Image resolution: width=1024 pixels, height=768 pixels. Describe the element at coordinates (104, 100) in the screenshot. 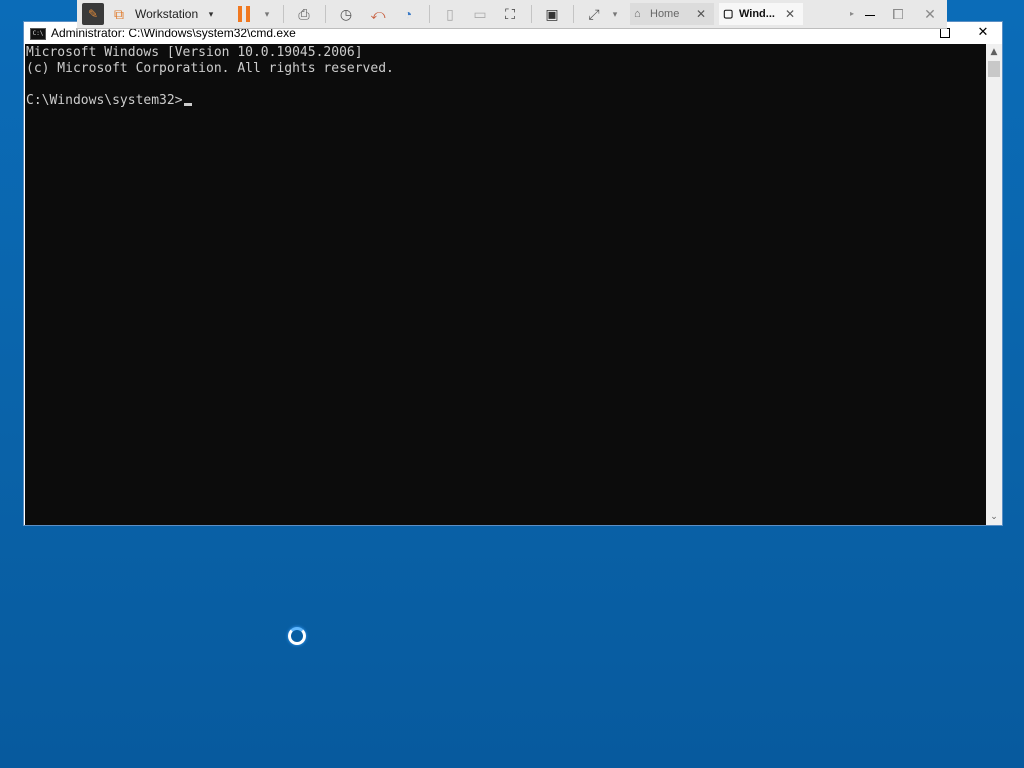

I see `prompt-text: C:\Windows\system32>` at that location.